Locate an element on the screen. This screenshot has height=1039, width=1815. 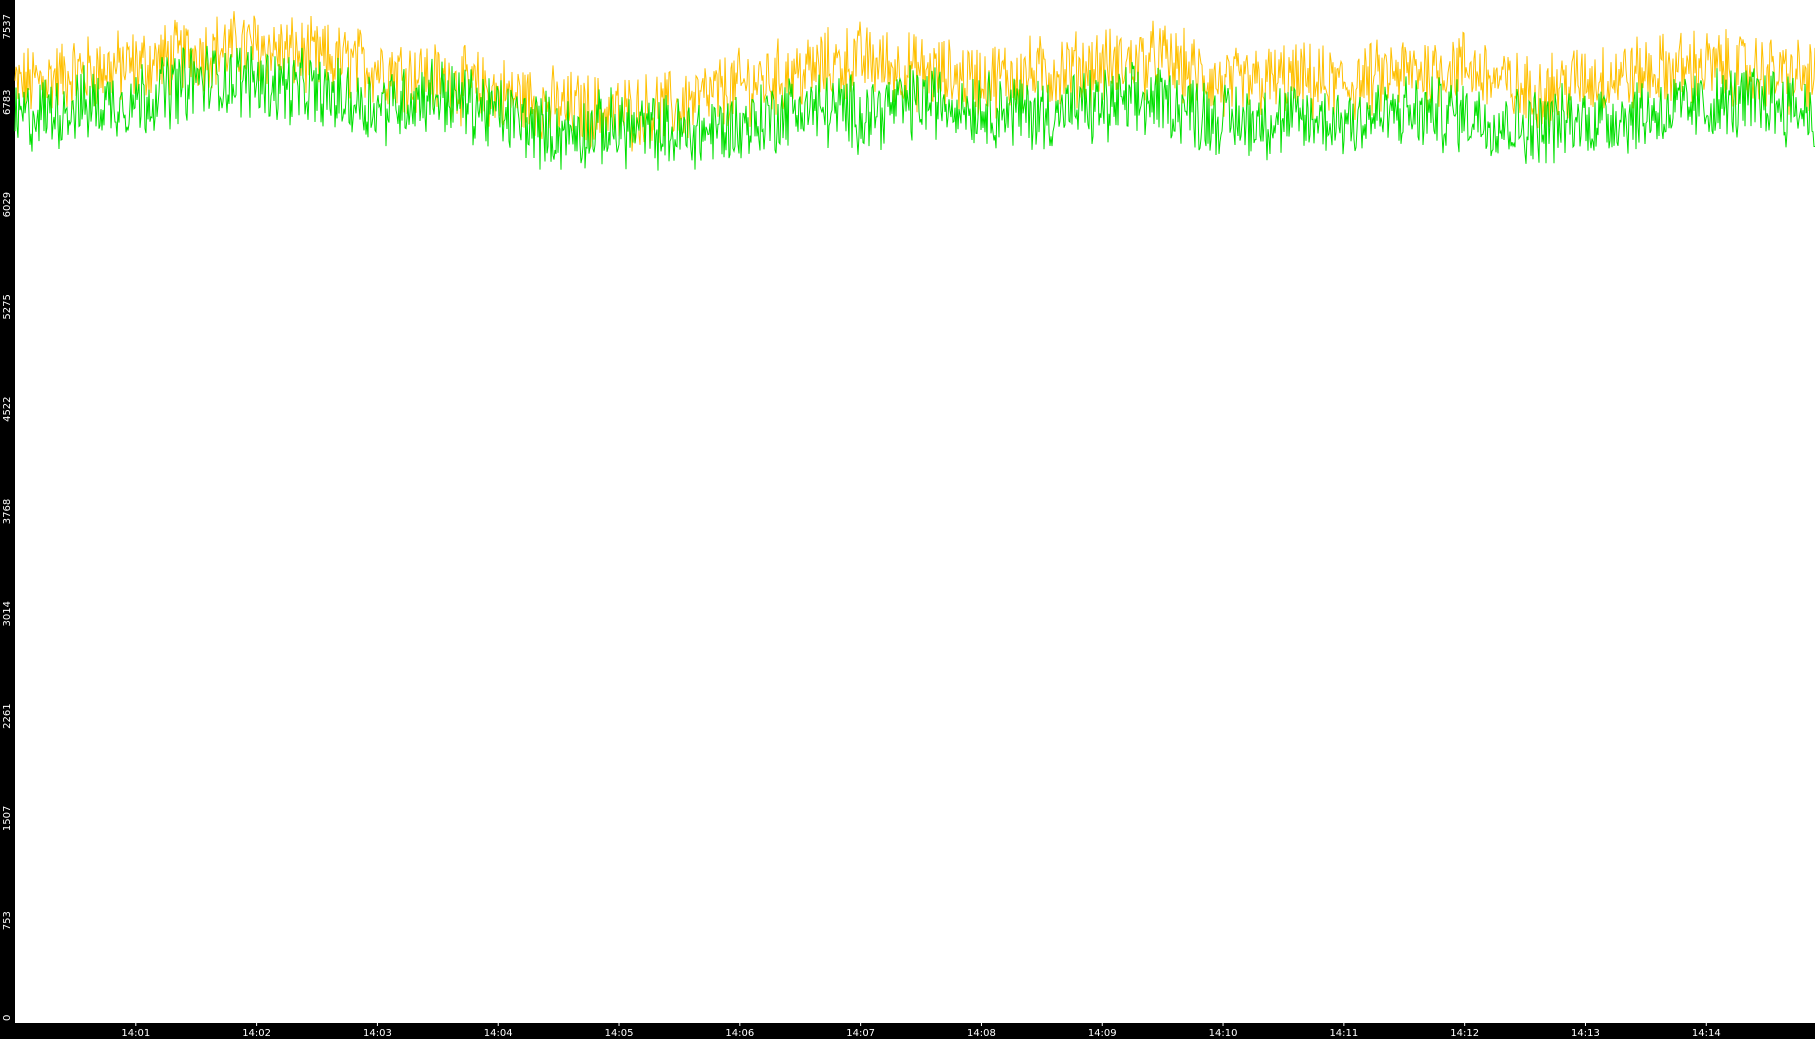
y-tick-label: 6783 is located at coordinates (7, 102).